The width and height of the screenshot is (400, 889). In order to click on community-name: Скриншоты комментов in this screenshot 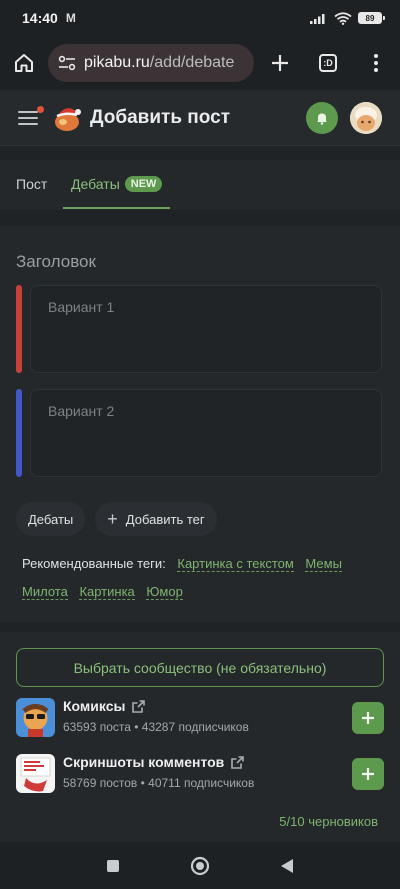, I will do `click(154, 762)`.